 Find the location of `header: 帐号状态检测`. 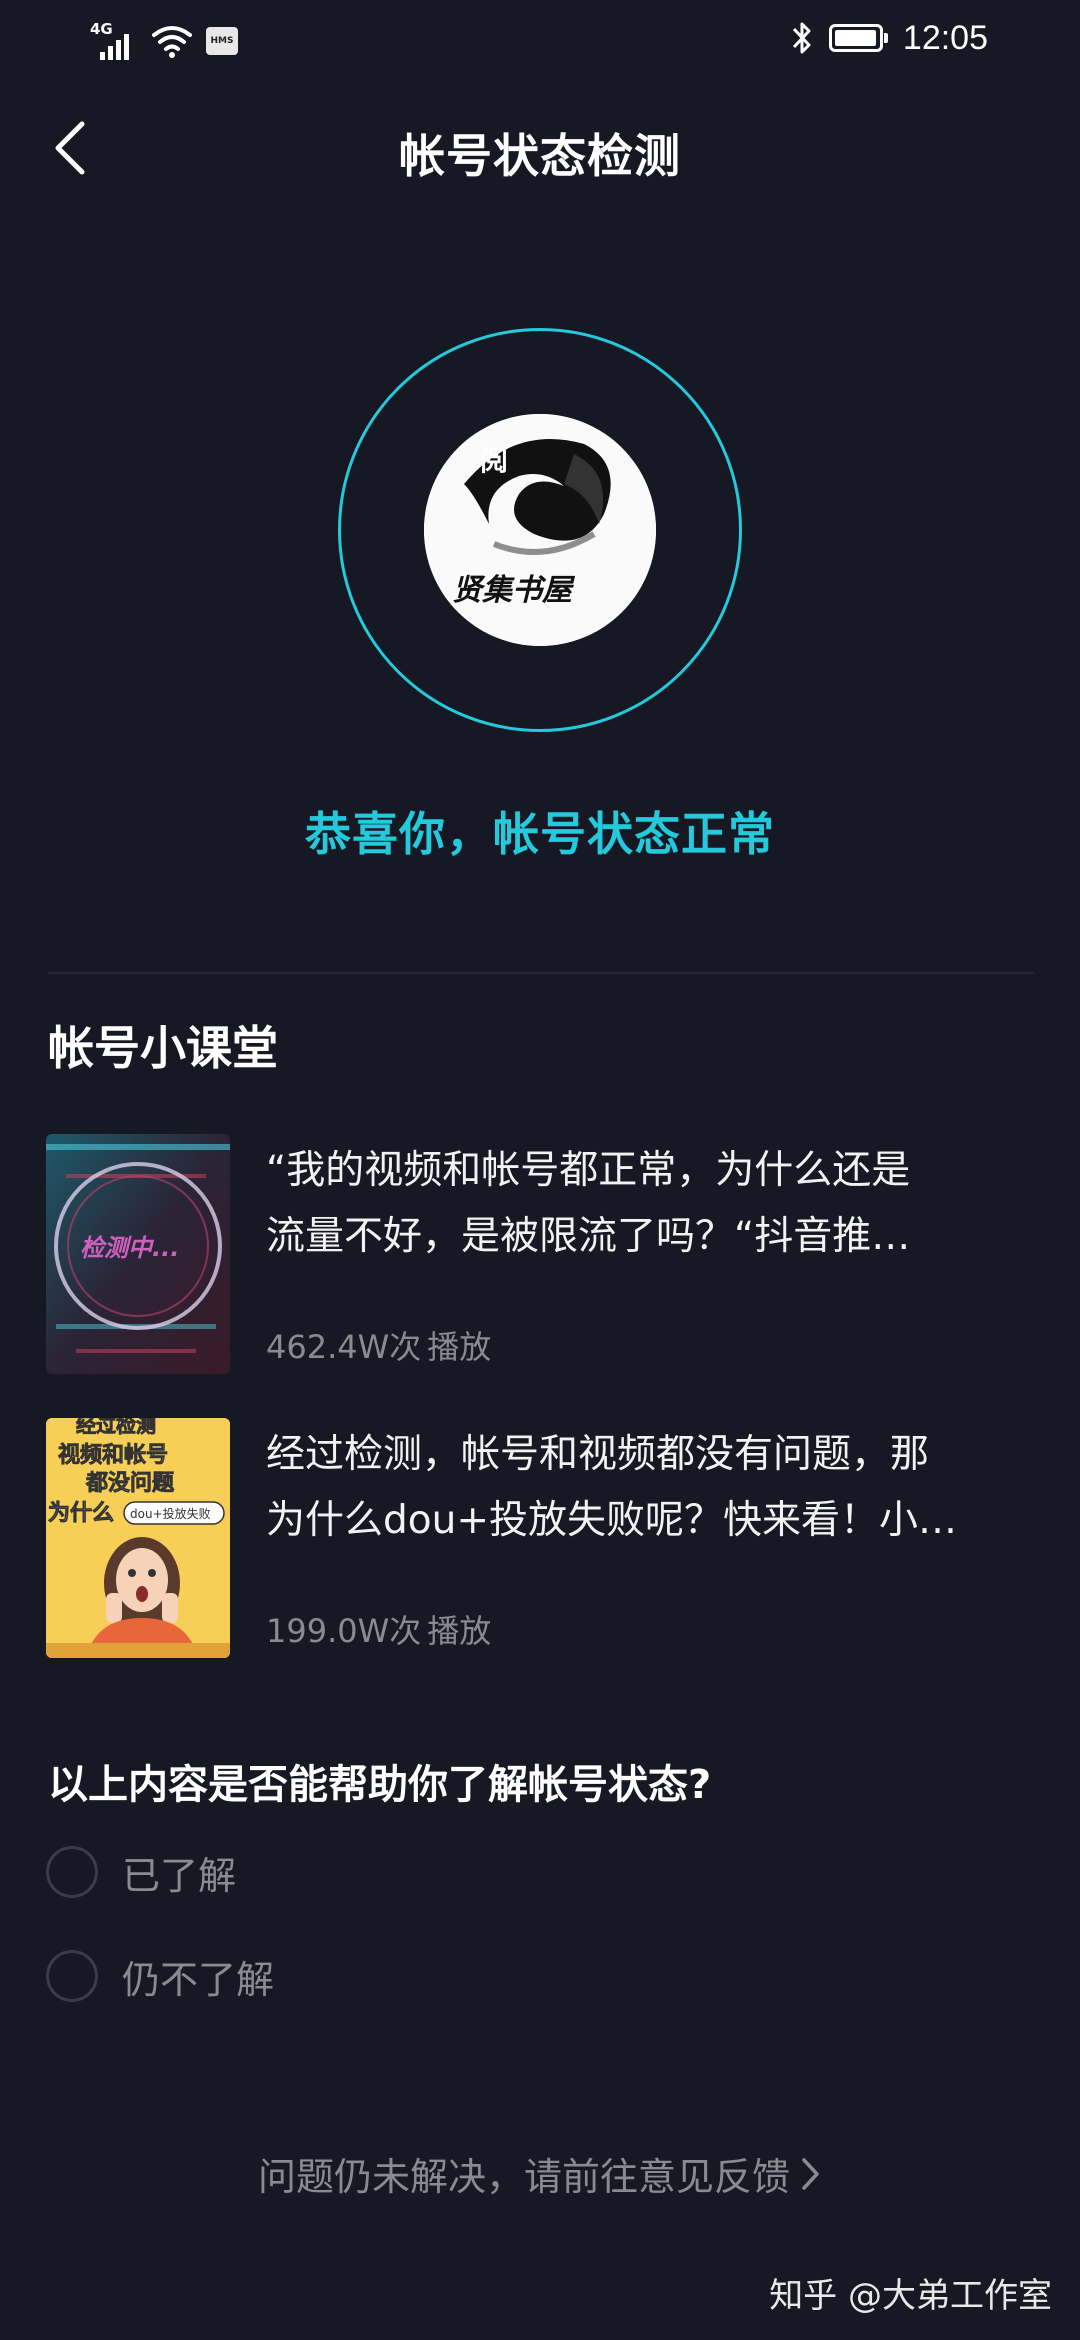

header: 帐号状态检测 is located at coordinates (540, 150).